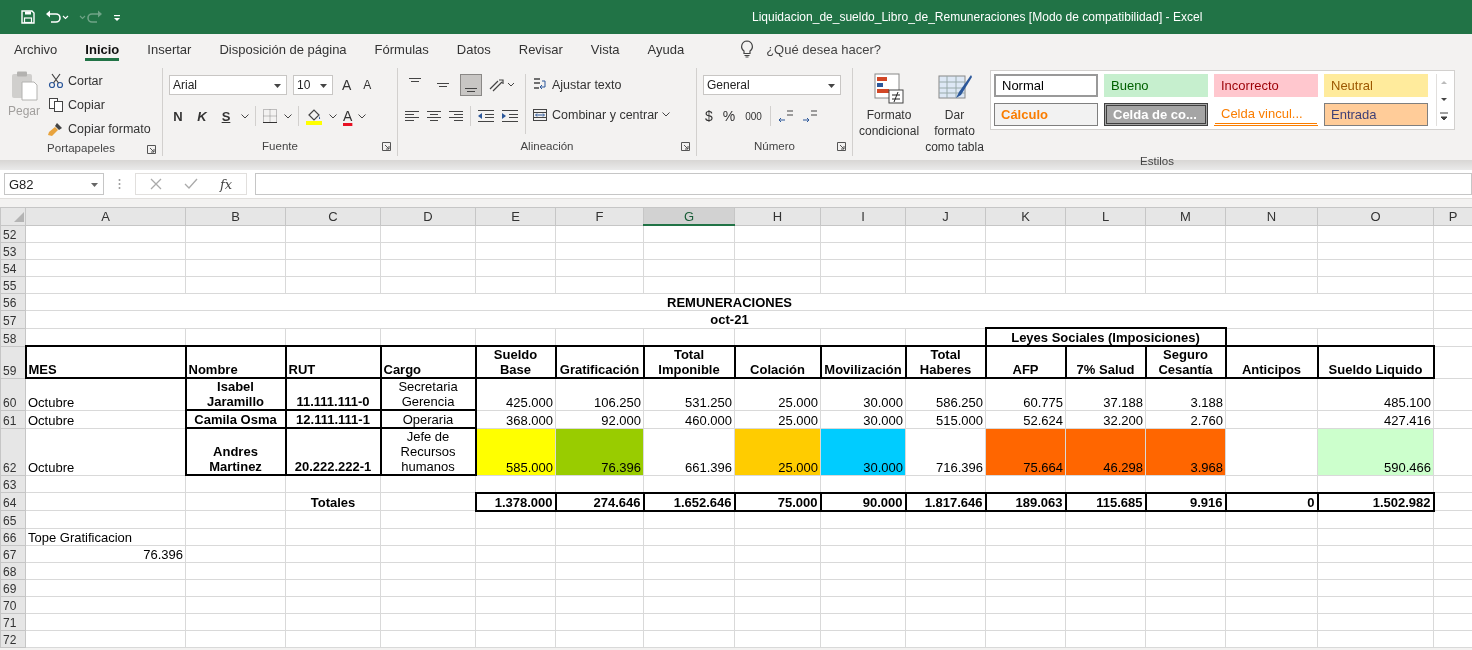 This screenshot has width=1472, height=650. Describe the element at coordinates (515, 216) in the screenshot. I see `column-header: E` at that location.